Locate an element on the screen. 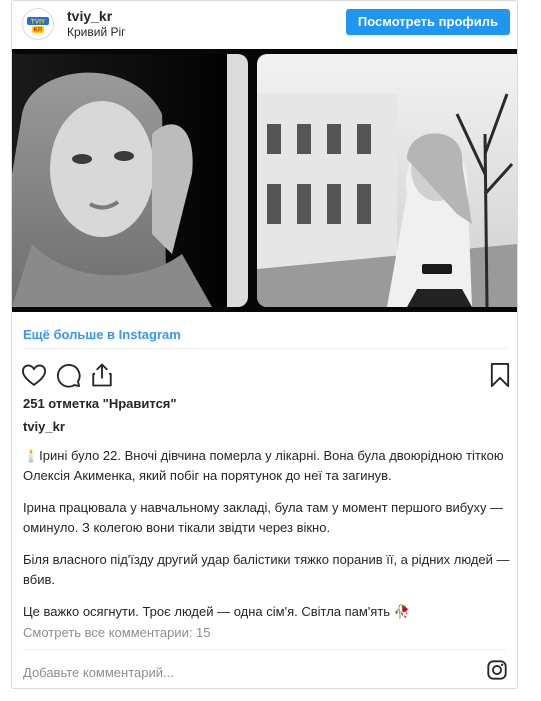 The image size is (541, 701). instagram-logo-icon is located at coordinates (497, 670).